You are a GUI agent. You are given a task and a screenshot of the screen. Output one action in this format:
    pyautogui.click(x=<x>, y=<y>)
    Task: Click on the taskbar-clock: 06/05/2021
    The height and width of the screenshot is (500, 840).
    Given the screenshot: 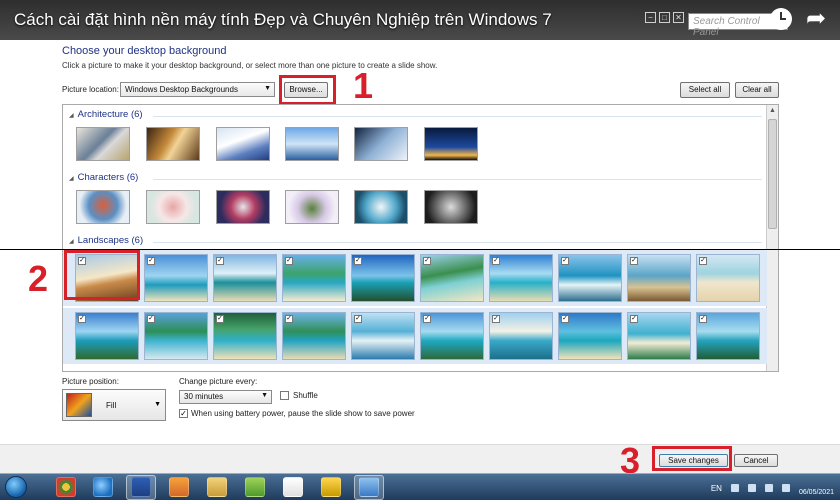 What is the action you would take?
    pyautogui.click(x=816, y=488)
    